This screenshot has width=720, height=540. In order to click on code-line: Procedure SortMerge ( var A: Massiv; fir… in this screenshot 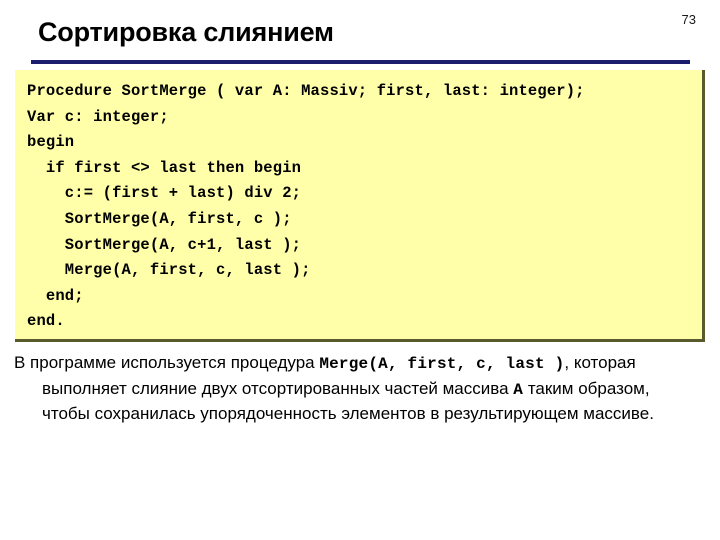, I will do `click(306, 91)`.